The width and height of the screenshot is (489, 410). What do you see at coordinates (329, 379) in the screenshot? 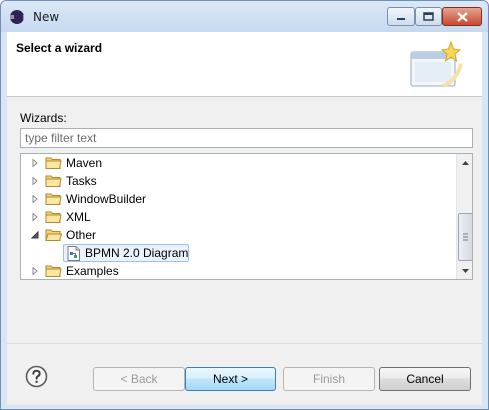
I see `finish-button: Finish` at bounding box center [329, 379].